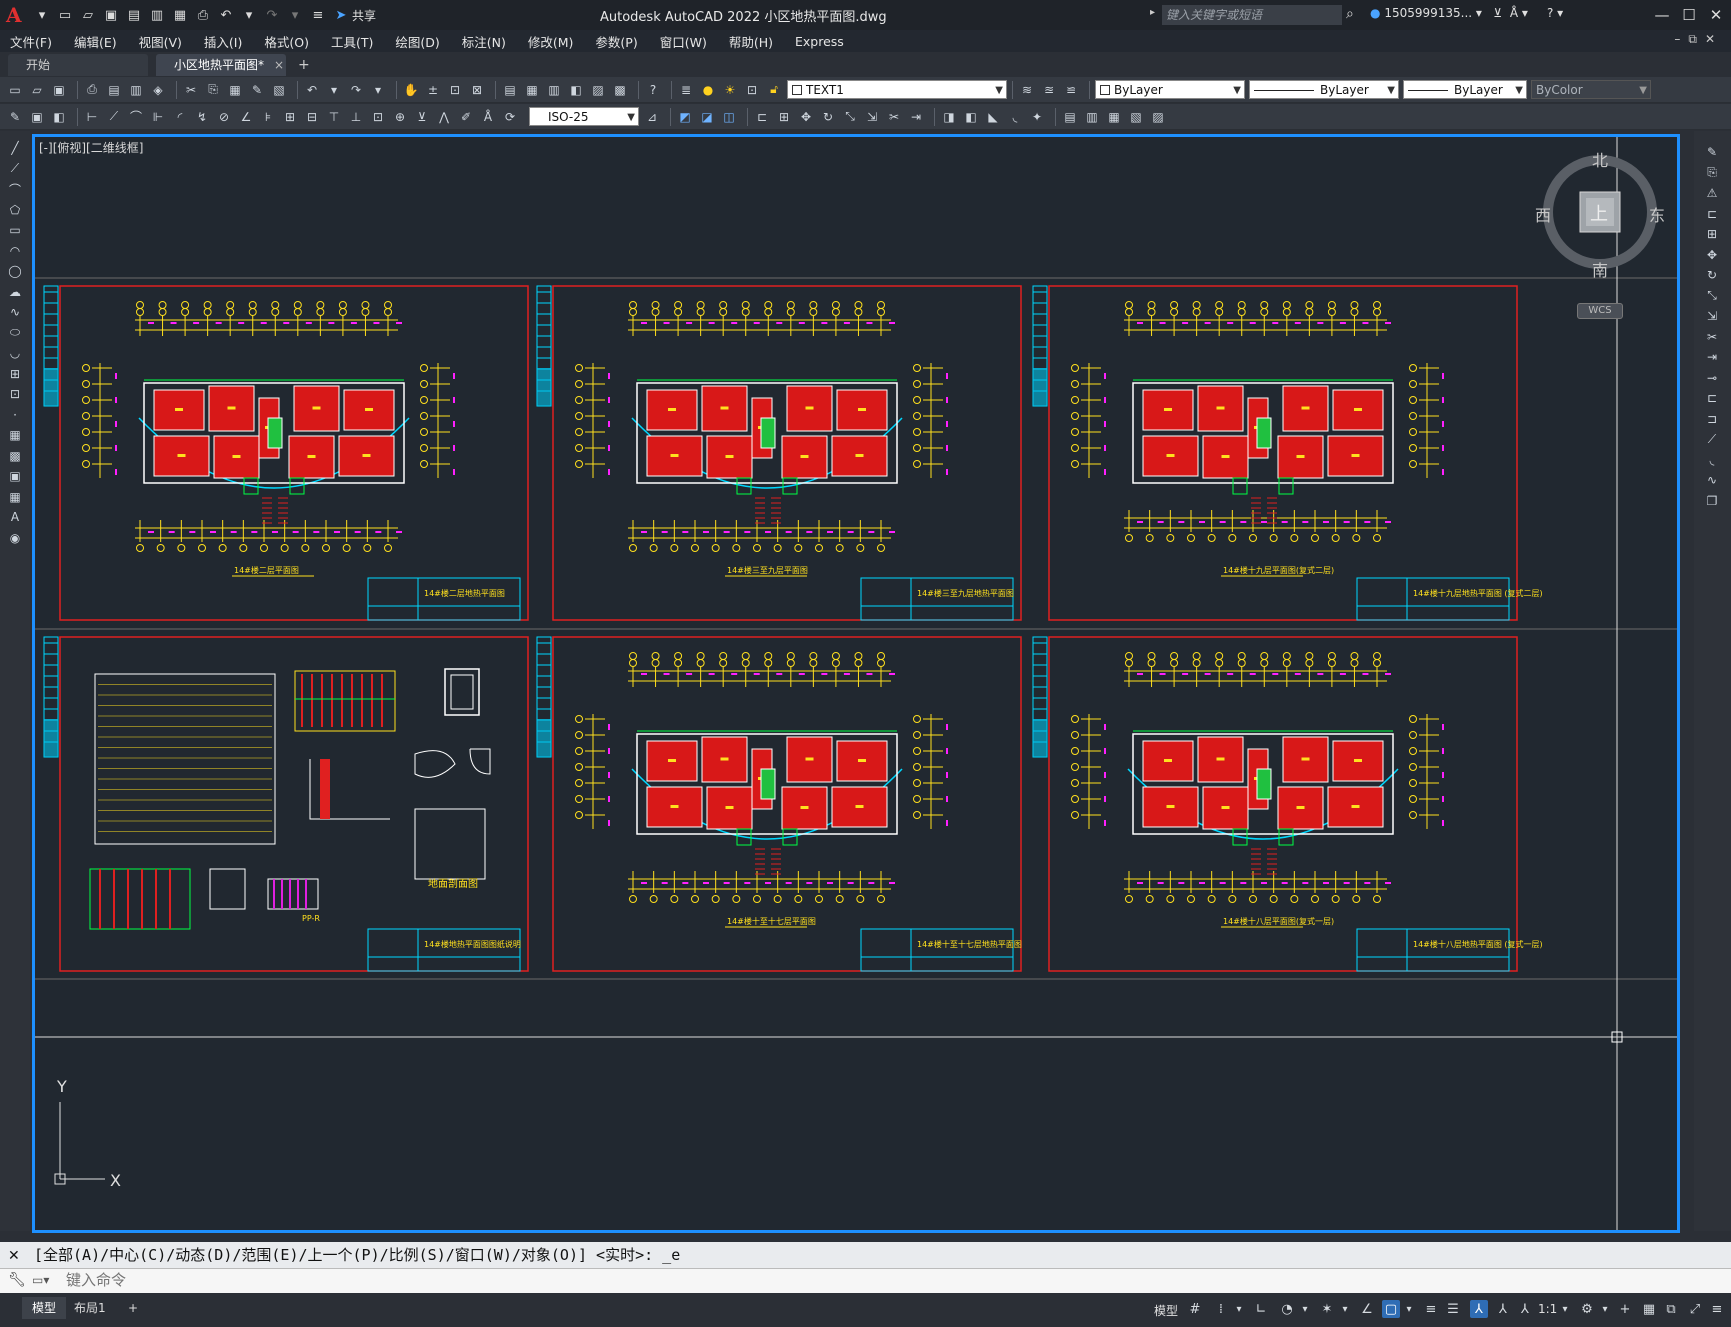 The image size is (1731, 1327). Describe the element at coordinates (652, 117) in the screenshot. I see `dim-style-icon: ⊿` at that location.